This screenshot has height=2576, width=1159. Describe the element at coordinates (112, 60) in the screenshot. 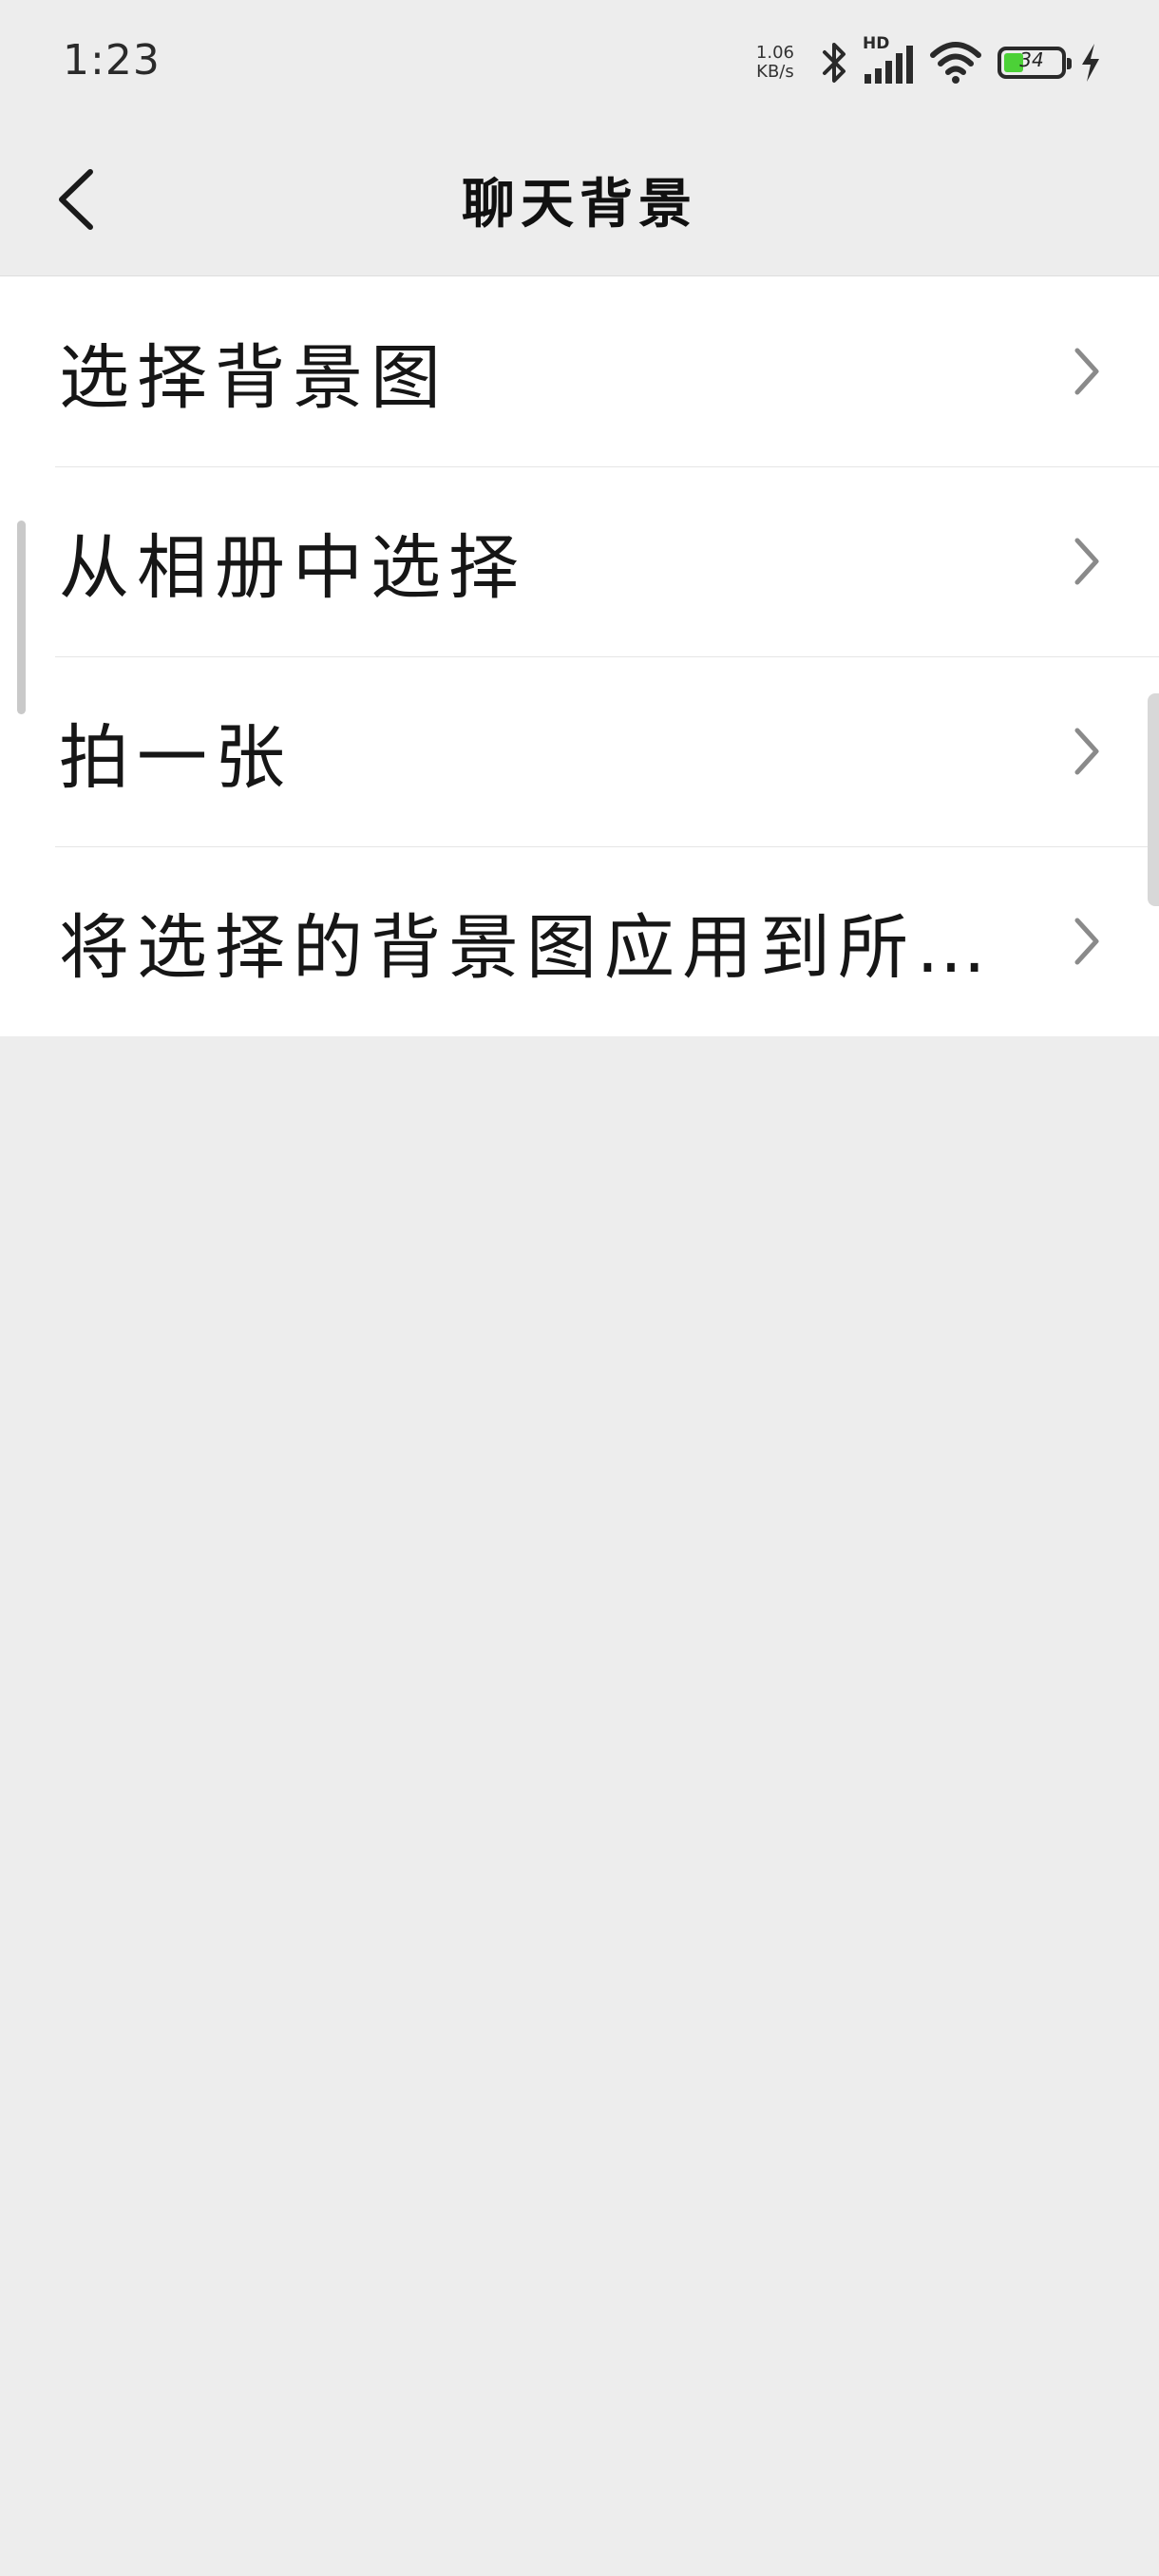

I see `status-time: 1:23` at that location.